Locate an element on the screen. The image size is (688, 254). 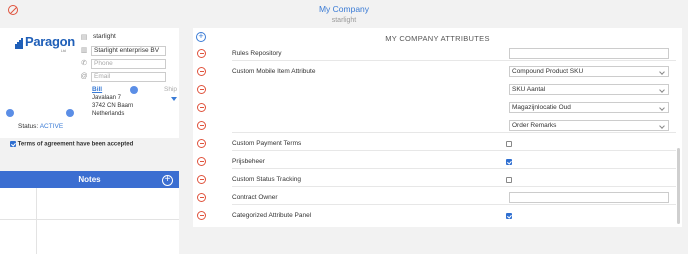
terms-checkbox is located at coordinates (13, 144).